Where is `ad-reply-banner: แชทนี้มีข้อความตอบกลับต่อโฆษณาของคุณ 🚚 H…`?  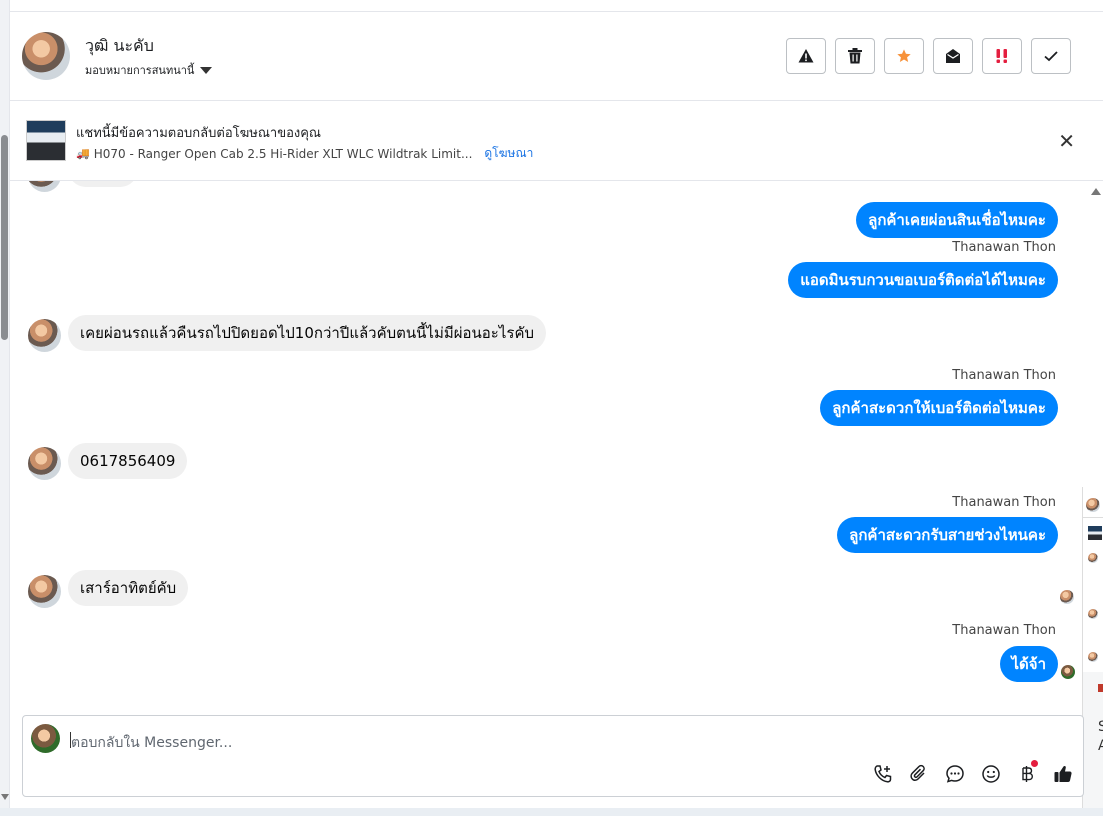
ad-reply-banner: แชทนี้มีข้อความตอบกลับต่อโฆษณาของคุณ 🚚 H… is located at coordinates (556, 141).